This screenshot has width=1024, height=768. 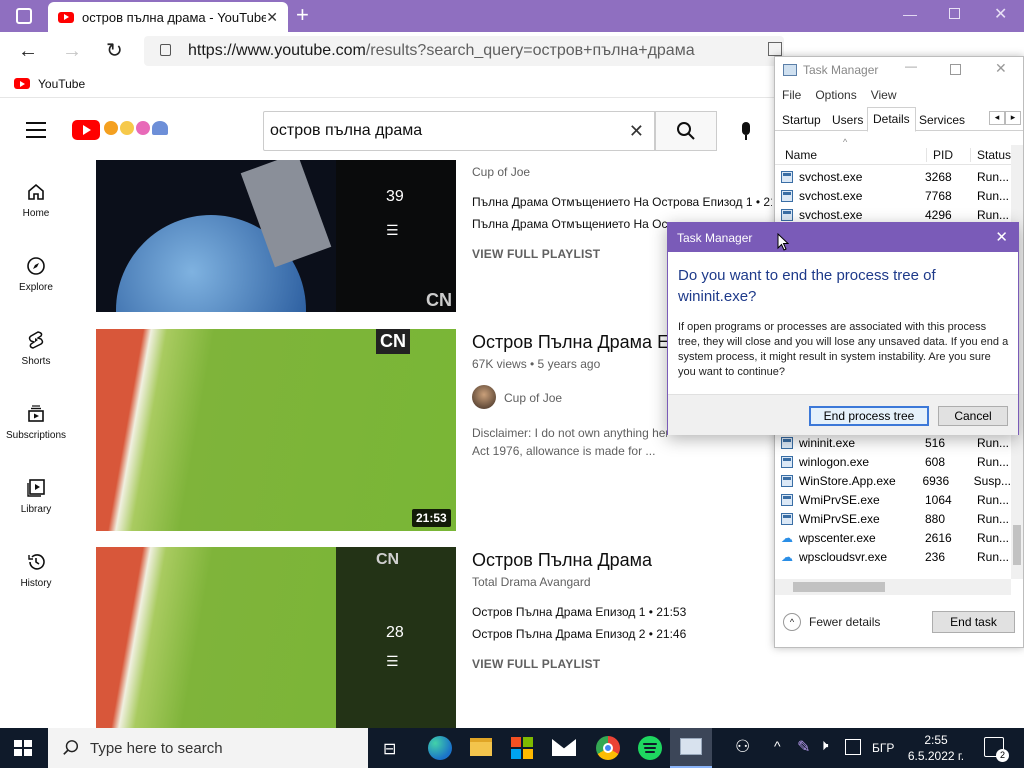 I want to click on tm-minimize-icon: —, so click(x=911, y=66).